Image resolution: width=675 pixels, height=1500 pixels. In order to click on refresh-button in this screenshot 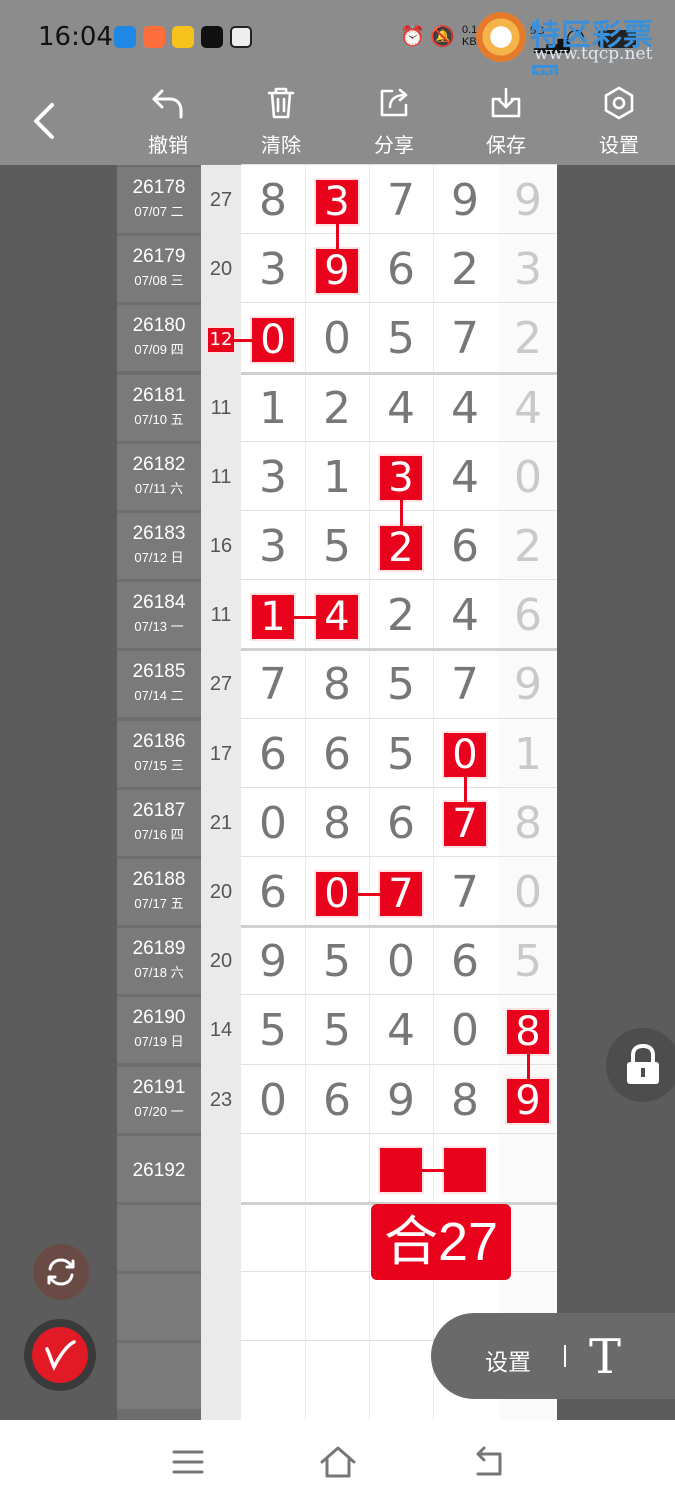, I will do `click(61, 1272)`.